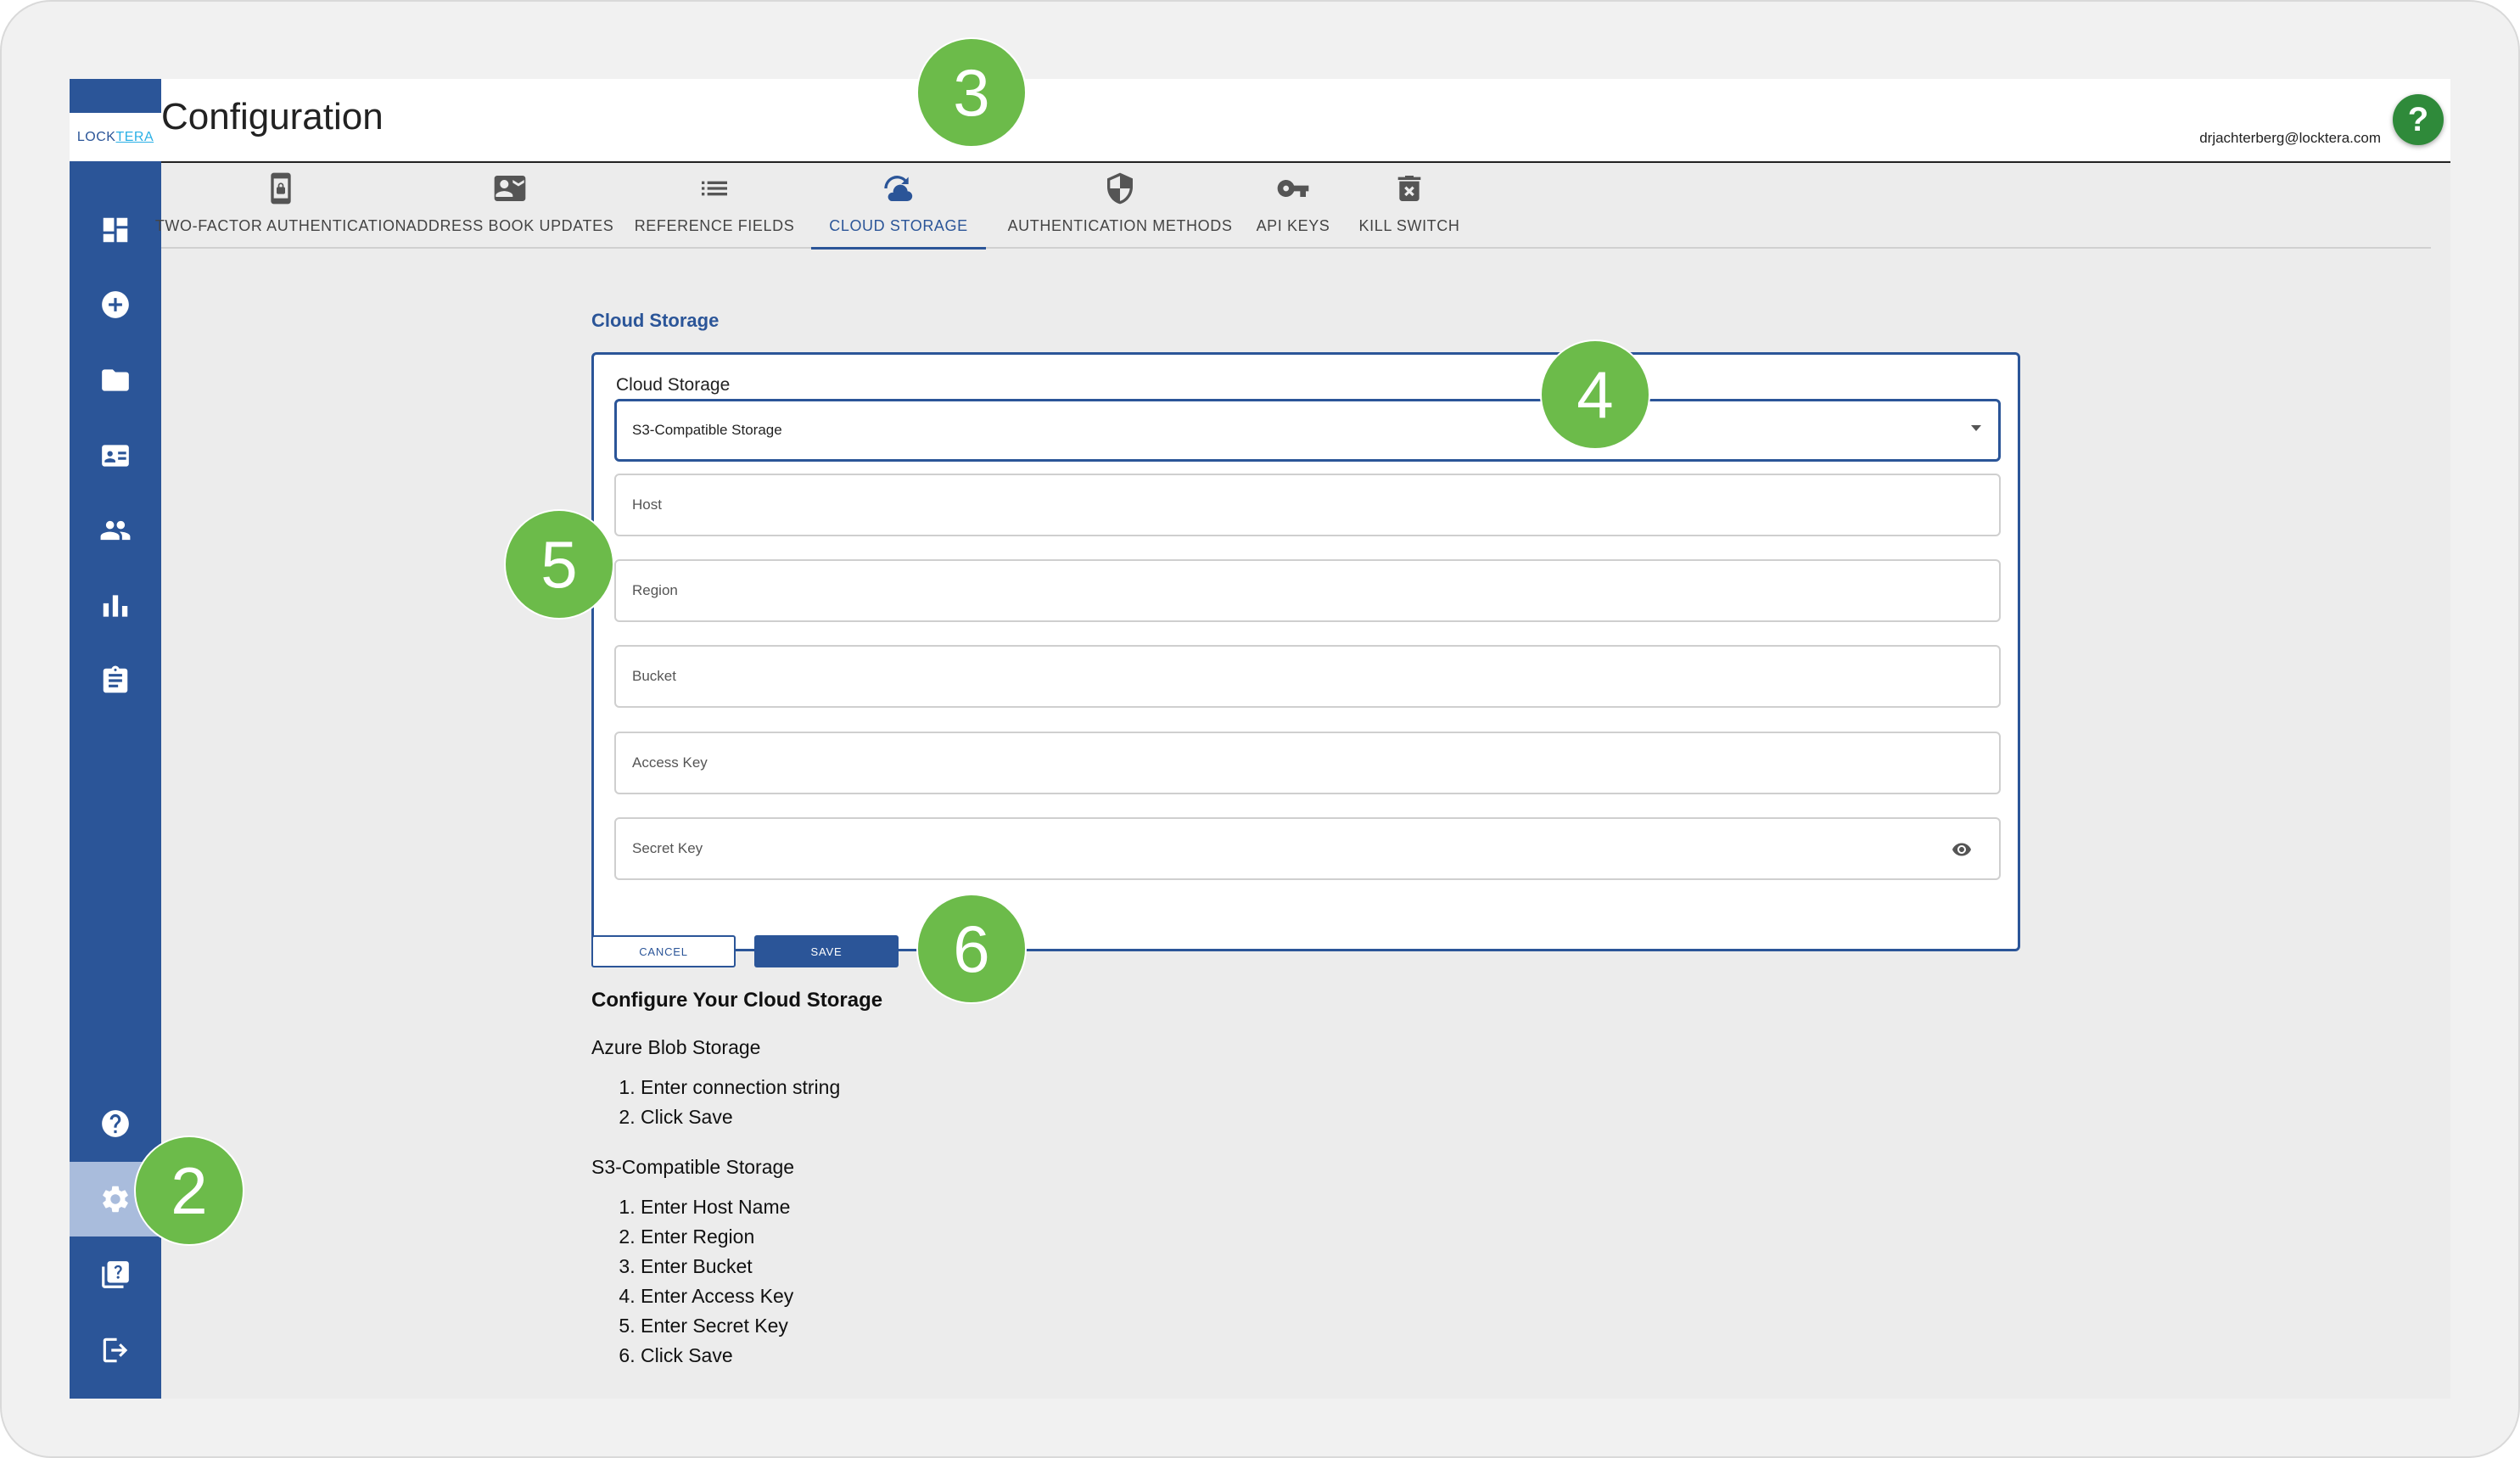 The height and width of the screenshot is (1458, 2520). Describe the element at coordinates (96, 137) in the screenshot. I see `logo-lock: LOCK` at that location.